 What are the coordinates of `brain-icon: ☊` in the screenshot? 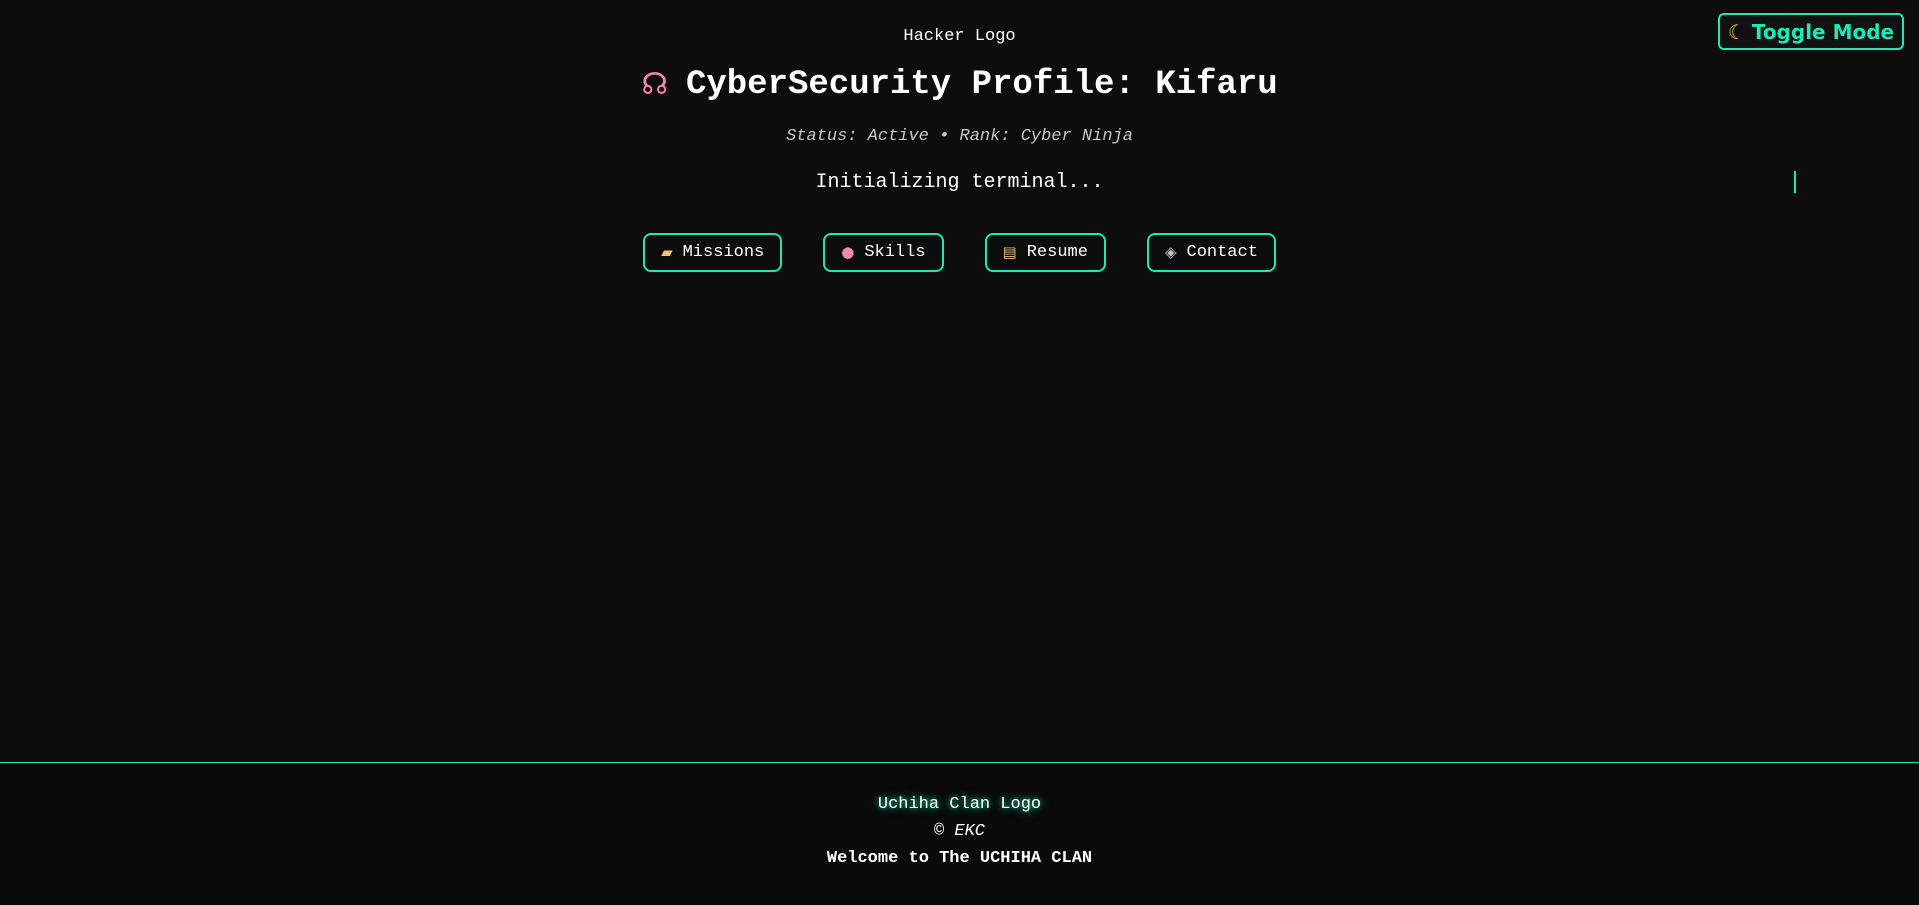 It's located at (654, 84).